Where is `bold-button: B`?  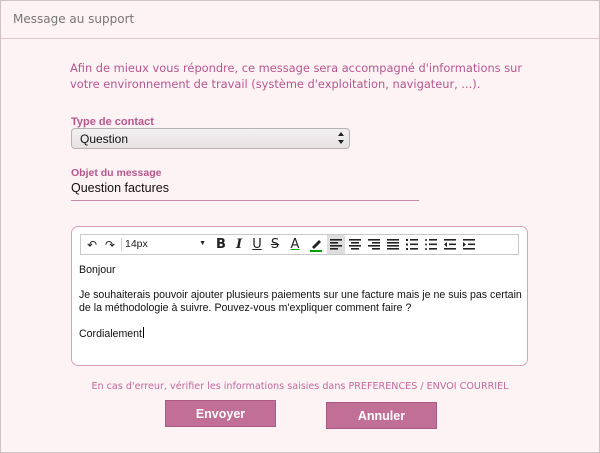 bold-button: B is located at coordinates (221, 244).